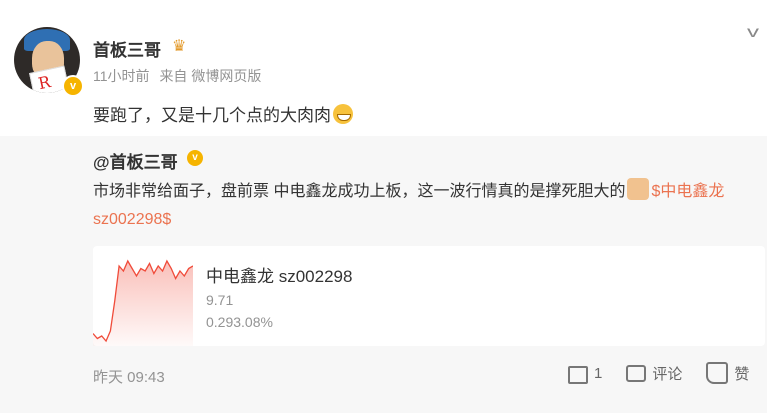 Image resolution: width=767 pixels, height=413 pixels. Describe the element at coordinates (578, 375) in the screenshot. I see `share-icon` at that location.